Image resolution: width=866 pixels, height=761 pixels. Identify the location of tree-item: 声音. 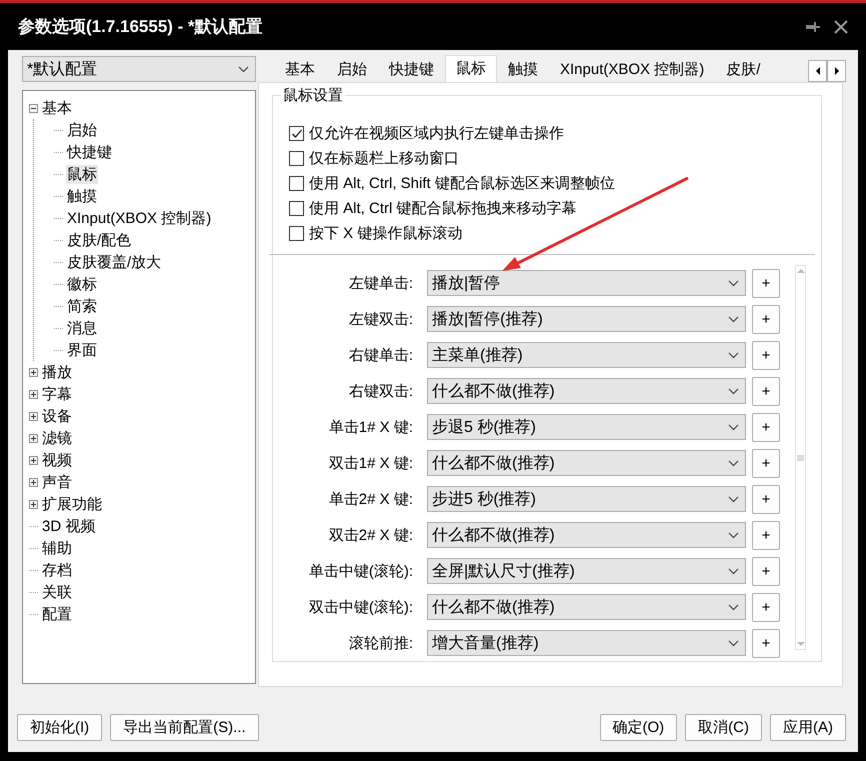
(57, 482).